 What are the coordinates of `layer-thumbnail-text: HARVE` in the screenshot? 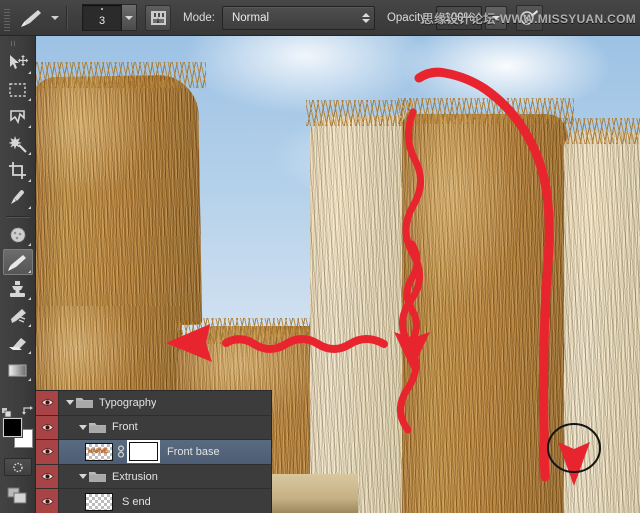 It's located at (98, 451).